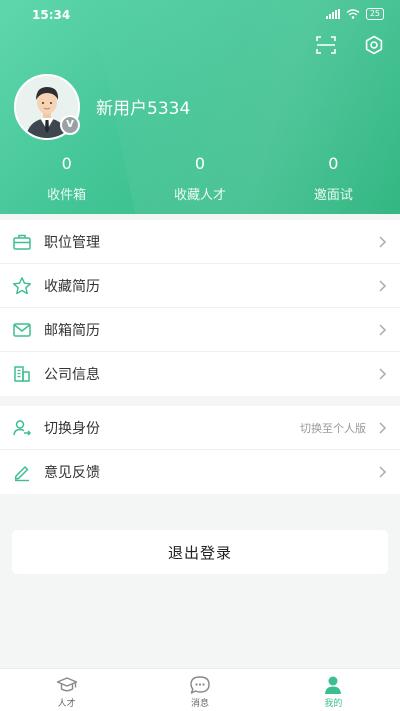 The height and width of the screenshot is (711, 400). What do you see at coordinates (200, 428) in the screenshot?
I see `menu-item-switch-identity: 切换身份 切换至个人版` at bounding box center [200, 428].